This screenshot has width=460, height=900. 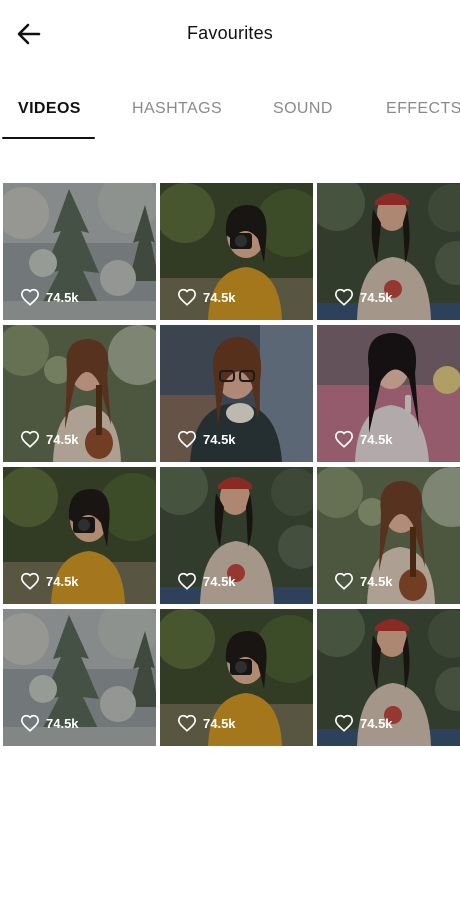 I want to click on top-bar: Favourites, so click(x=230, y=34).